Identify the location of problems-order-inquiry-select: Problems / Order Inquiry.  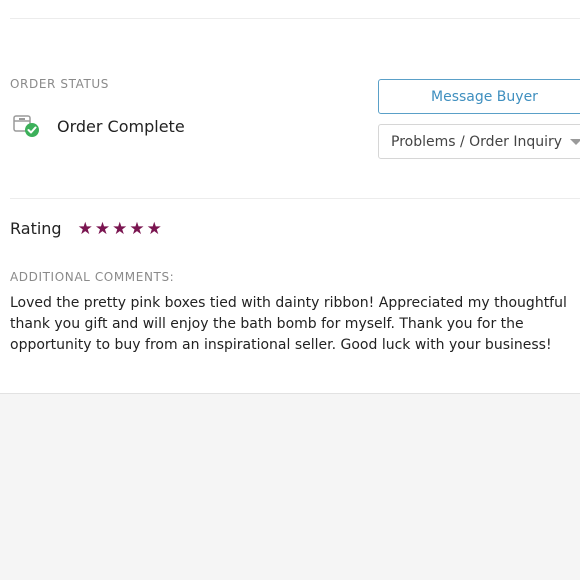
(479, 141).